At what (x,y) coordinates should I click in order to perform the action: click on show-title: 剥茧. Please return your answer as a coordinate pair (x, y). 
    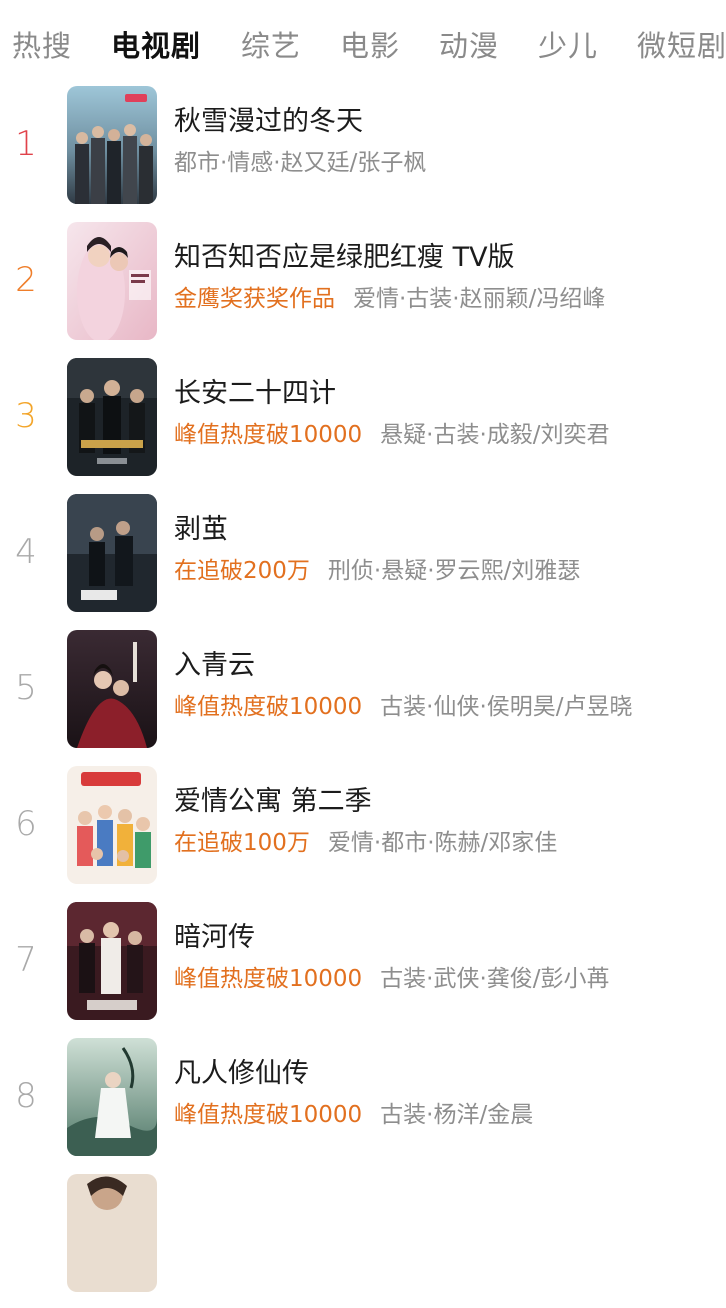
    Looking at the image, I should click on (201, 529).